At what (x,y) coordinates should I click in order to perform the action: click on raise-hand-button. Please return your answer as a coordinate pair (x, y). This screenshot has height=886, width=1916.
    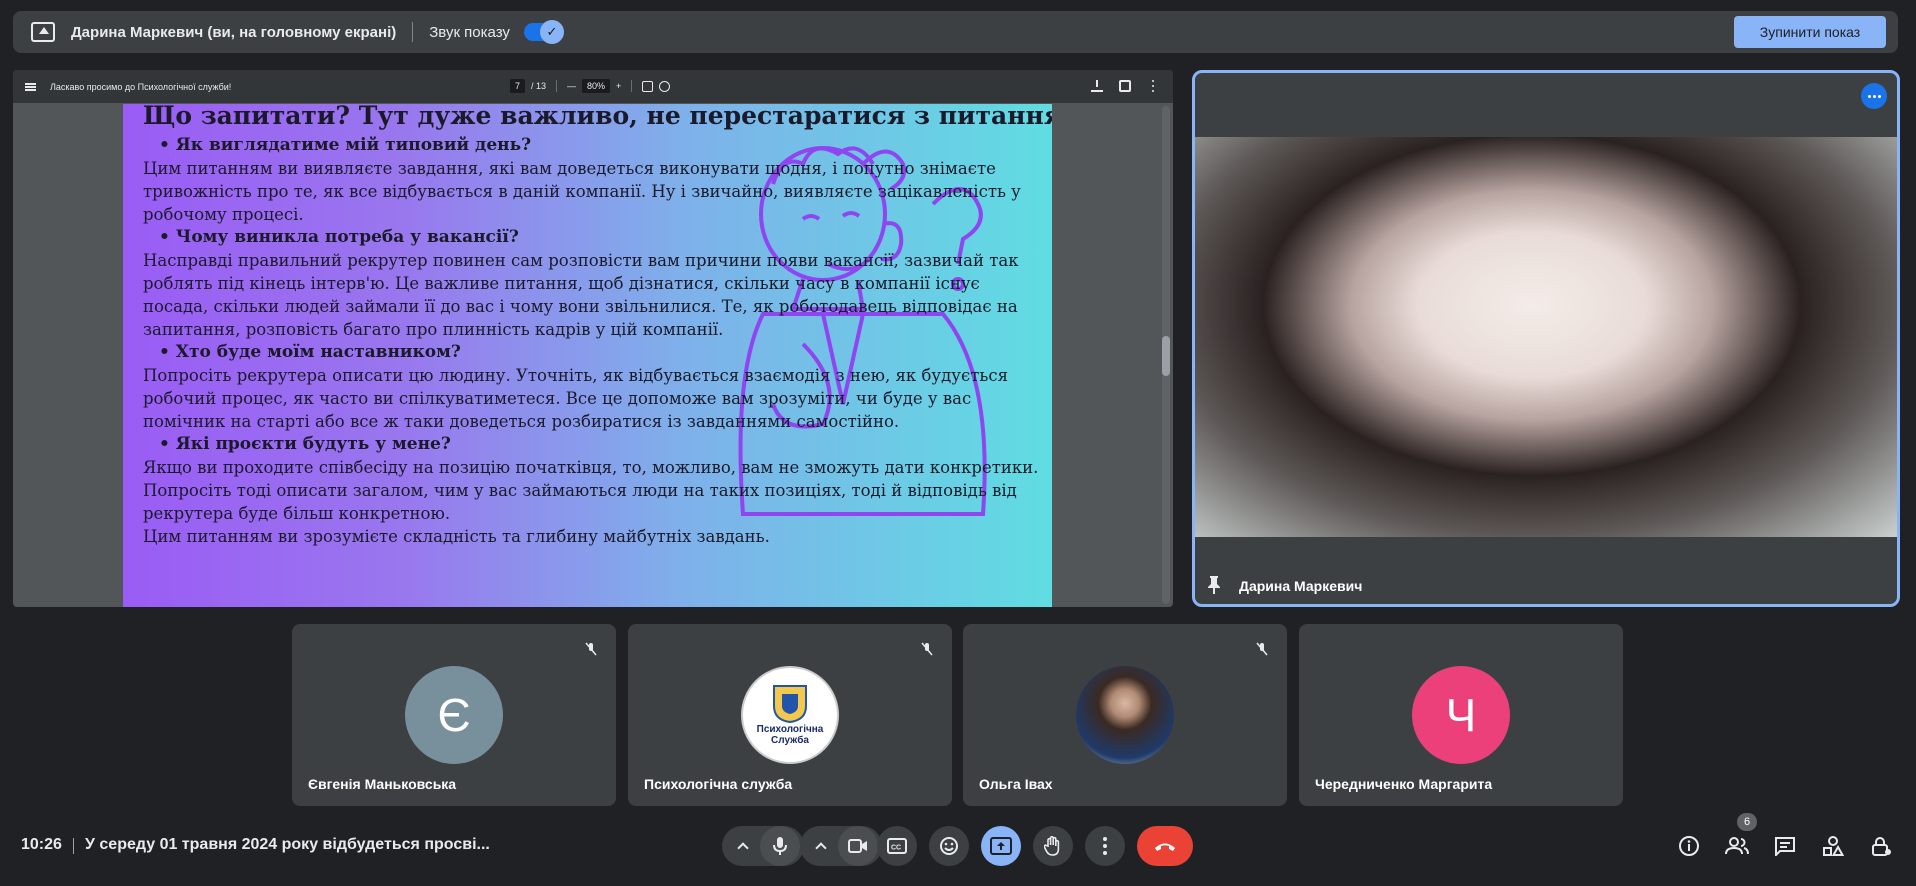
    Looking at the image, I should click on (1053, 846).